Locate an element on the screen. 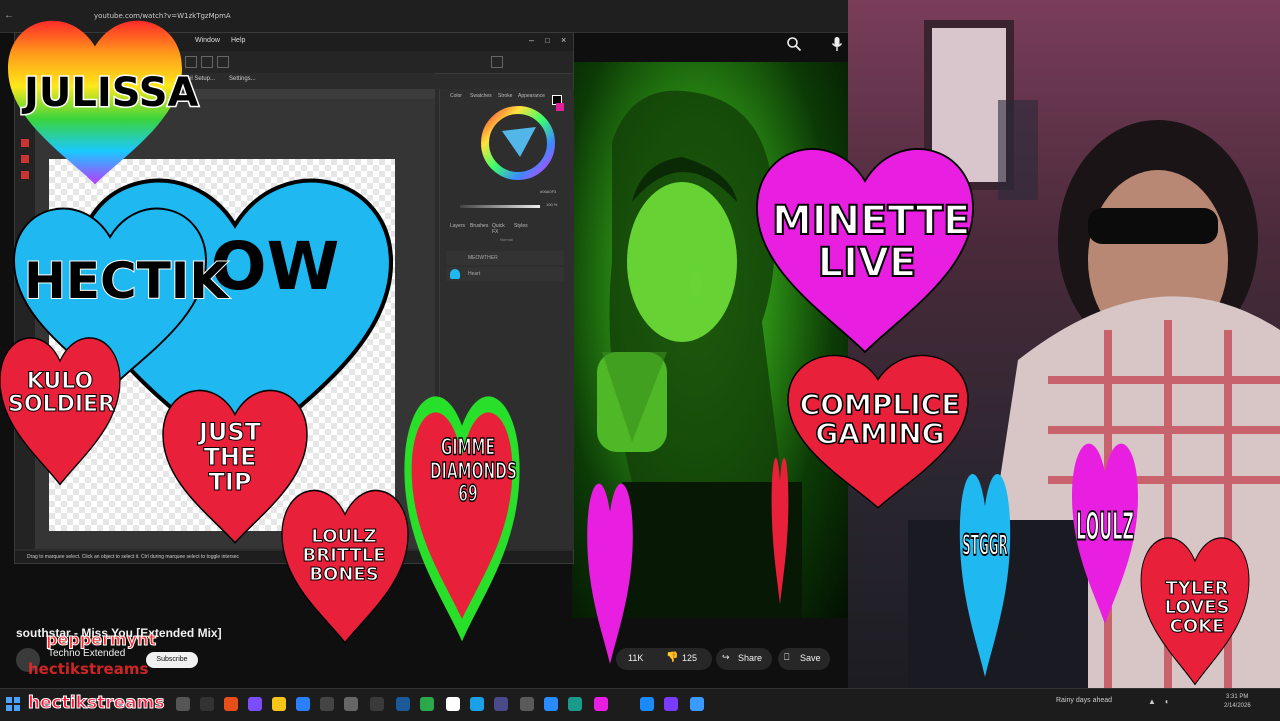 The image size is (1280, 721). clock-date: 2/14/2026 is located at coordinates (1237, 706).